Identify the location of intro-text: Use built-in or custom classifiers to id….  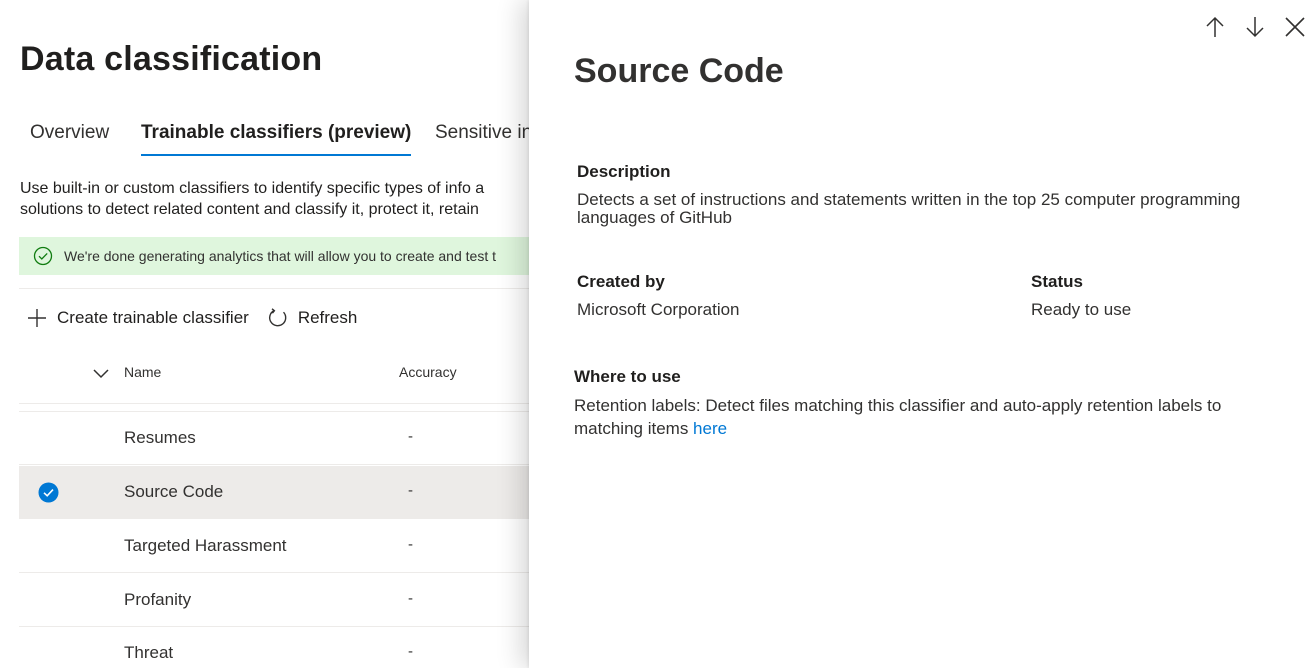
(280, 199).